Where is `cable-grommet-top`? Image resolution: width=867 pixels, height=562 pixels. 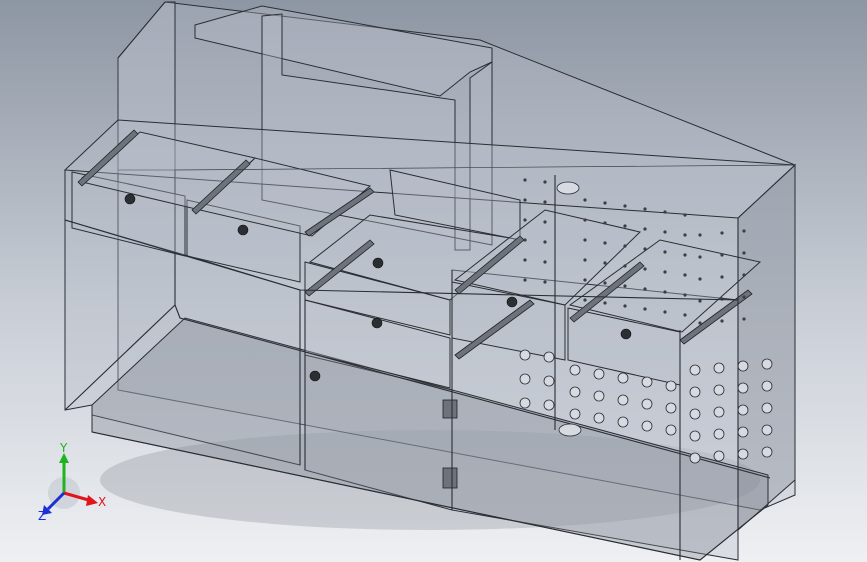 cable-grommet-top is located at coordinates (568, 188).